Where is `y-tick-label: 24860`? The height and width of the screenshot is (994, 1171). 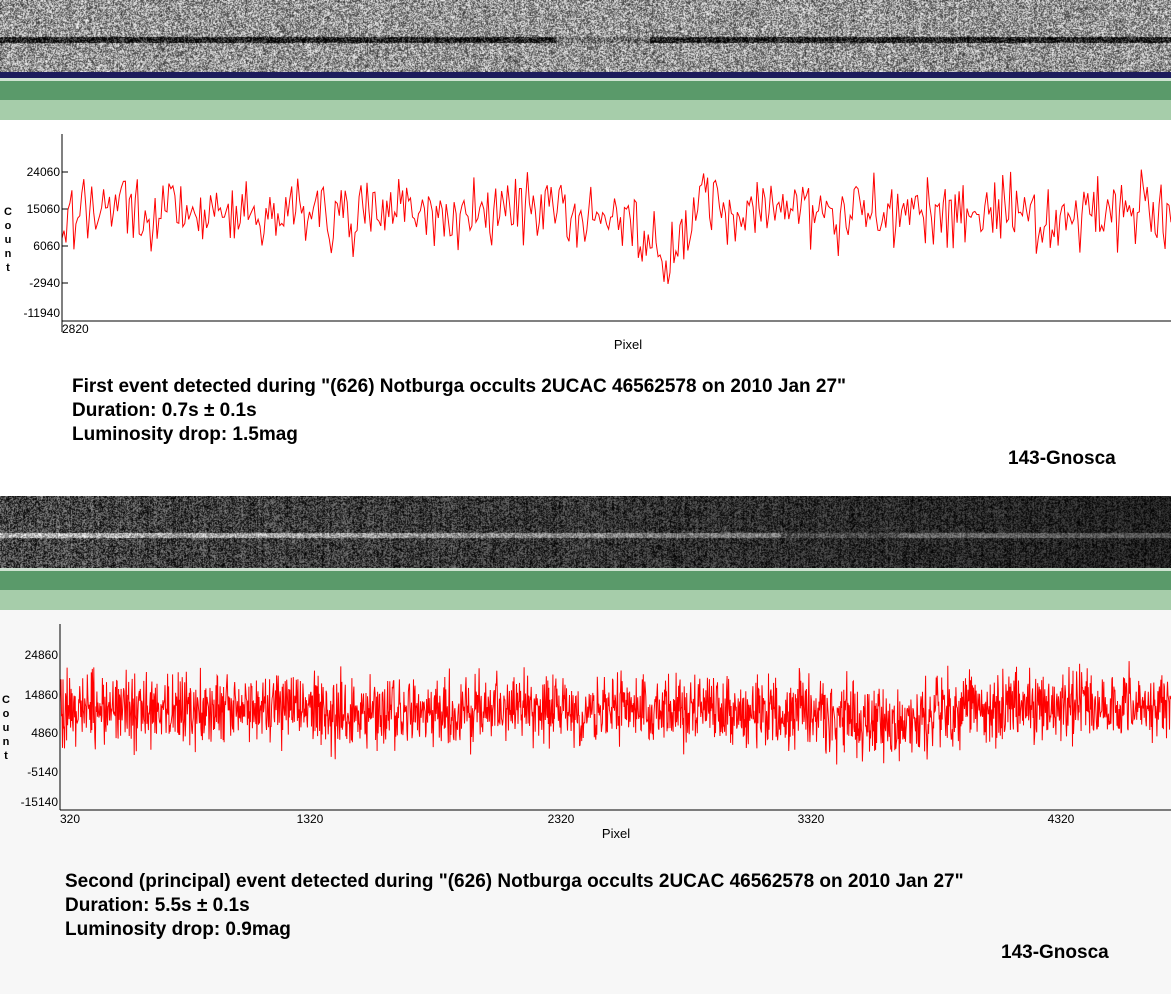
y-tick-label: 24860 is located at coordinates (42, 655).